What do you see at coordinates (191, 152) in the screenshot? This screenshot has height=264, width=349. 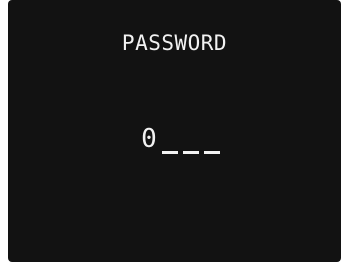 I see `code-digit-3-blank` at bounding box center [191, 152].